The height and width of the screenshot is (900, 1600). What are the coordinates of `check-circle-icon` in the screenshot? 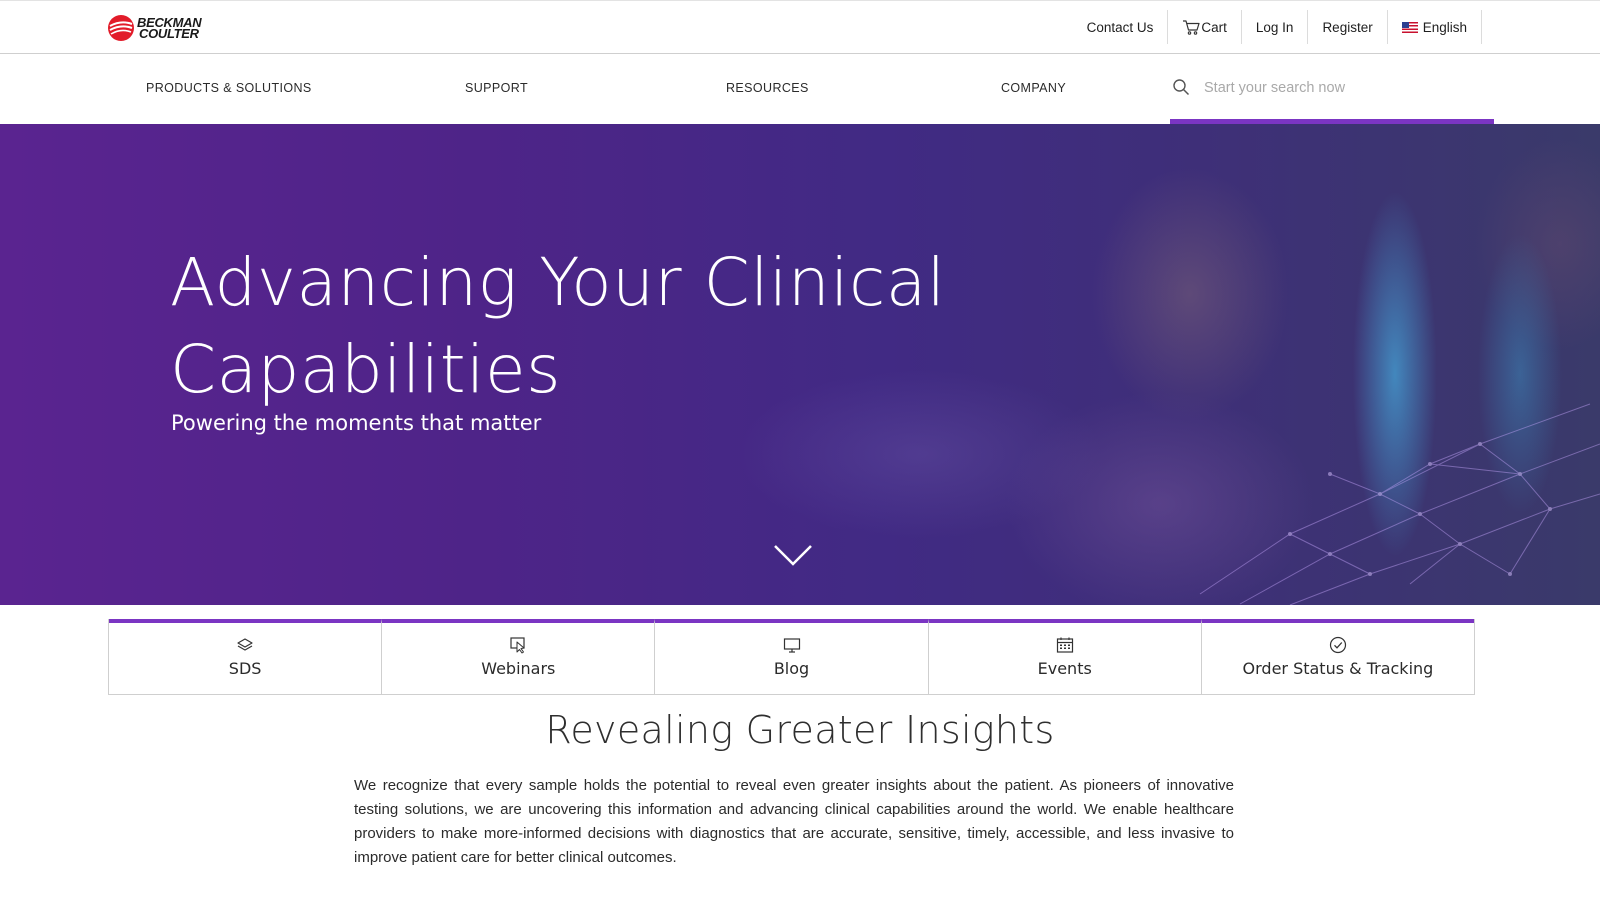 It's located at (1338, 645).